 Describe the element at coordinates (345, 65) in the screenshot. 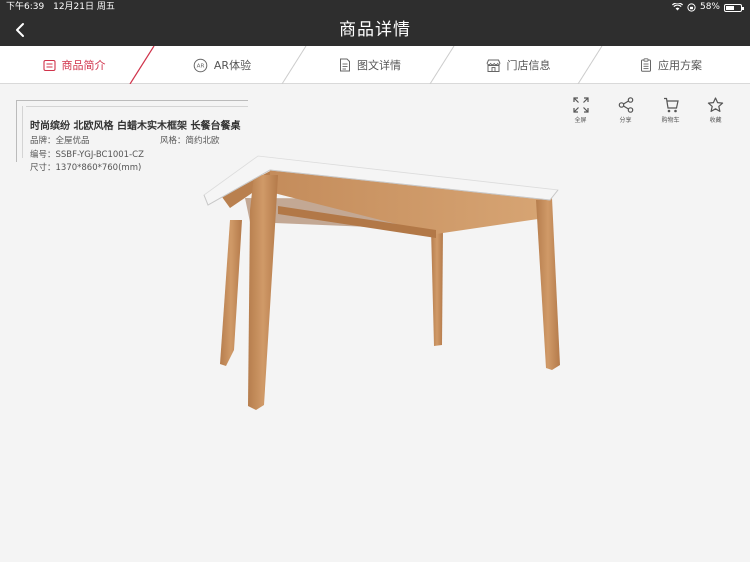

I see `document-icon` at that location.